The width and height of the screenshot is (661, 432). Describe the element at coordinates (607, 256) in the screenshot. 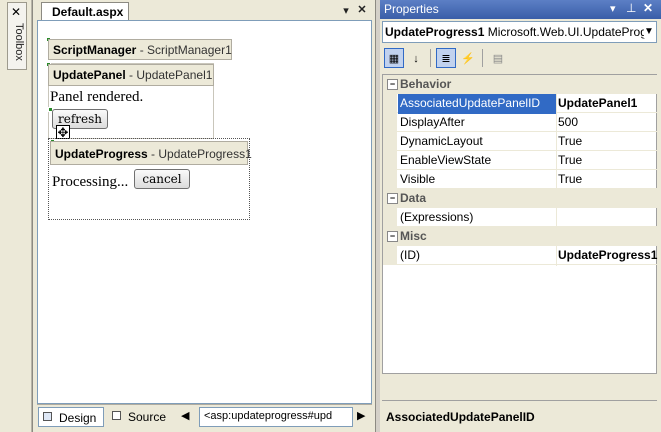

I see `property-value: UpdateProgress1` at that location.